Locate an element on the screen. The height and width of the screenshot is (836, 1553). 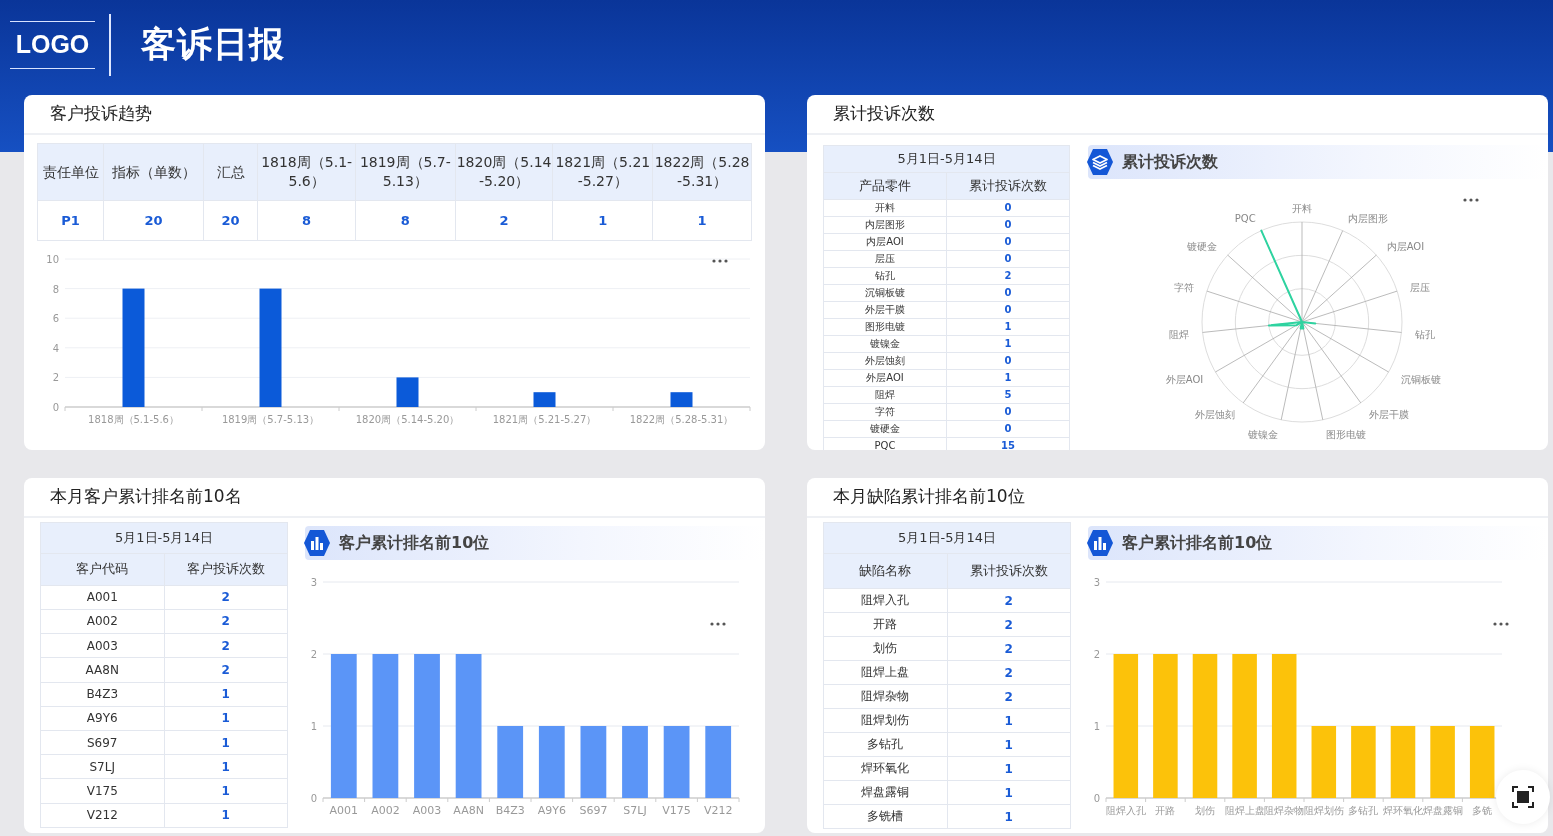
axis-label: B4Z3 is located at coordinates (510, 810).